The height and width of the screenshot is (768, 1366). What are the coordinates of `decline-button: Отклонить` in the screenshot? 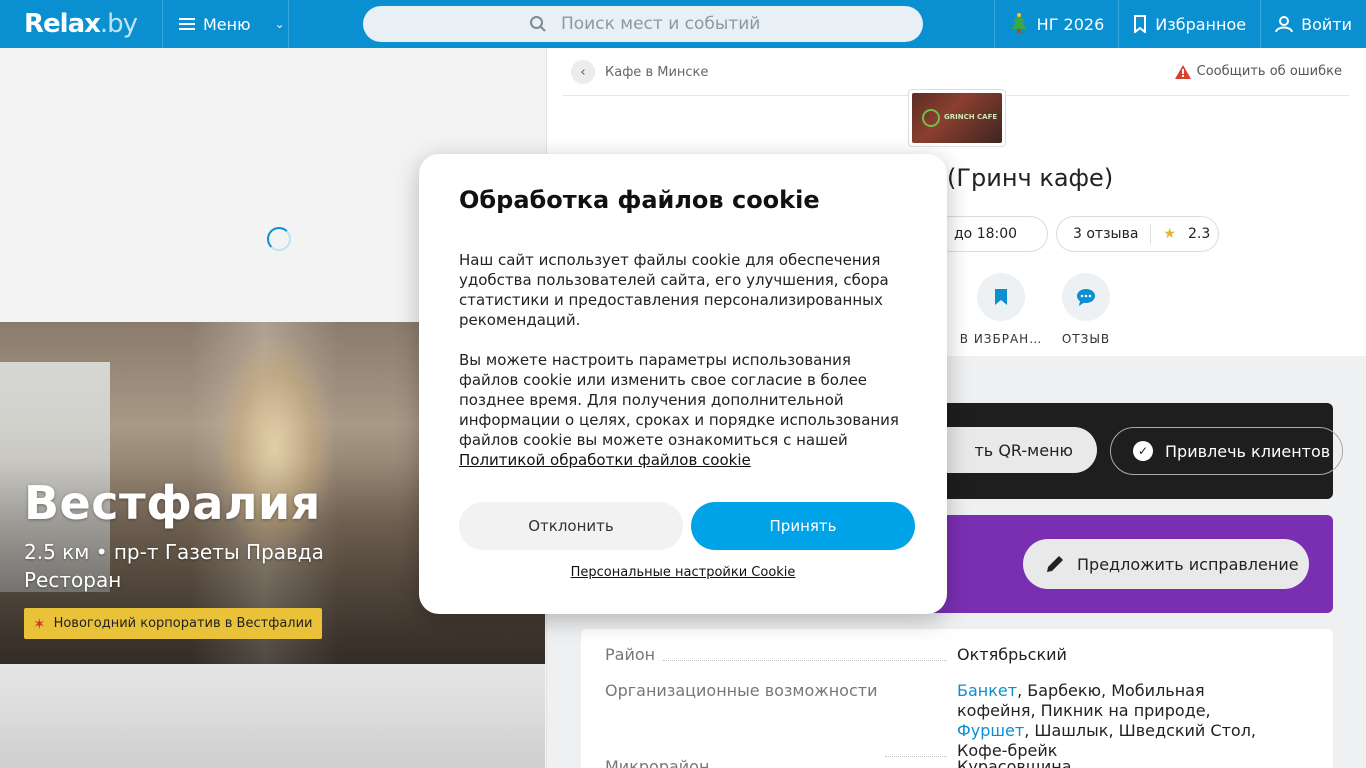 It's located at (571, 526).